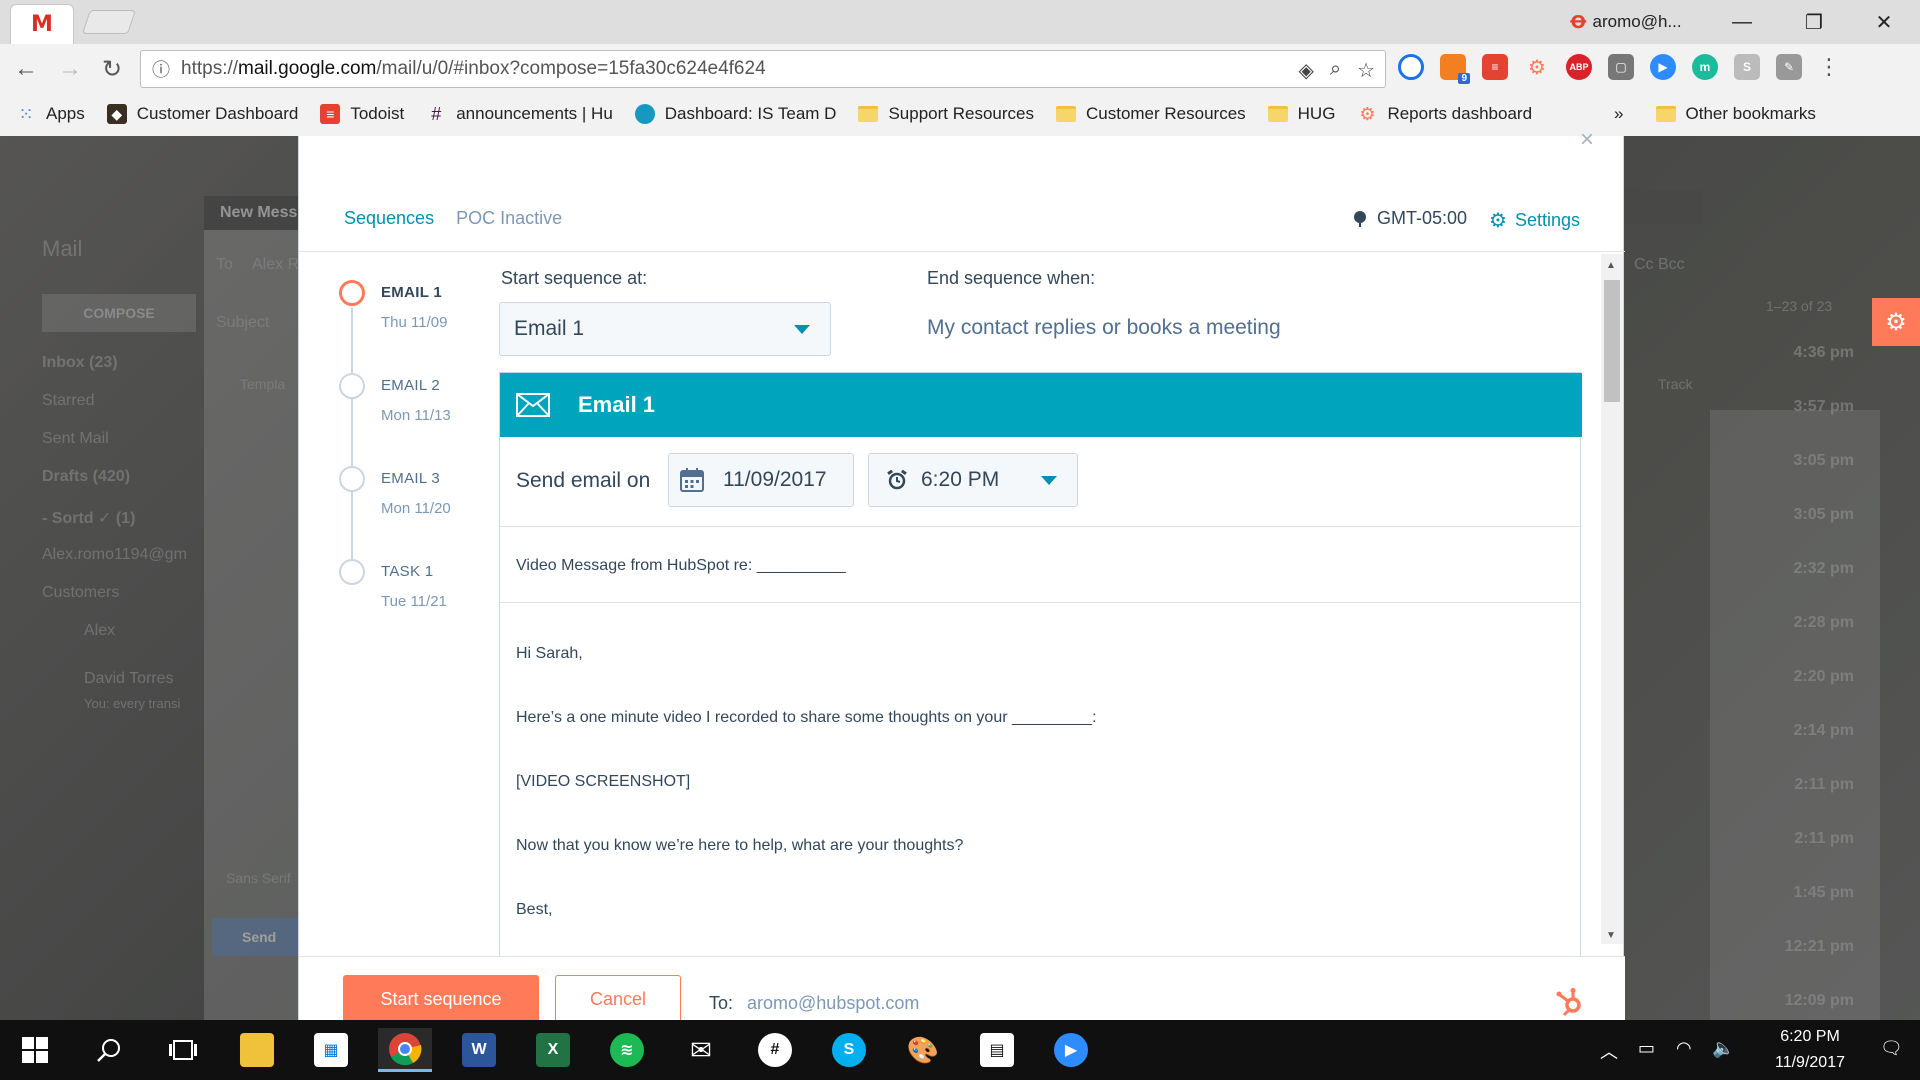  I want to click on slack-taskbar-icon: #, so click(775, 1050).